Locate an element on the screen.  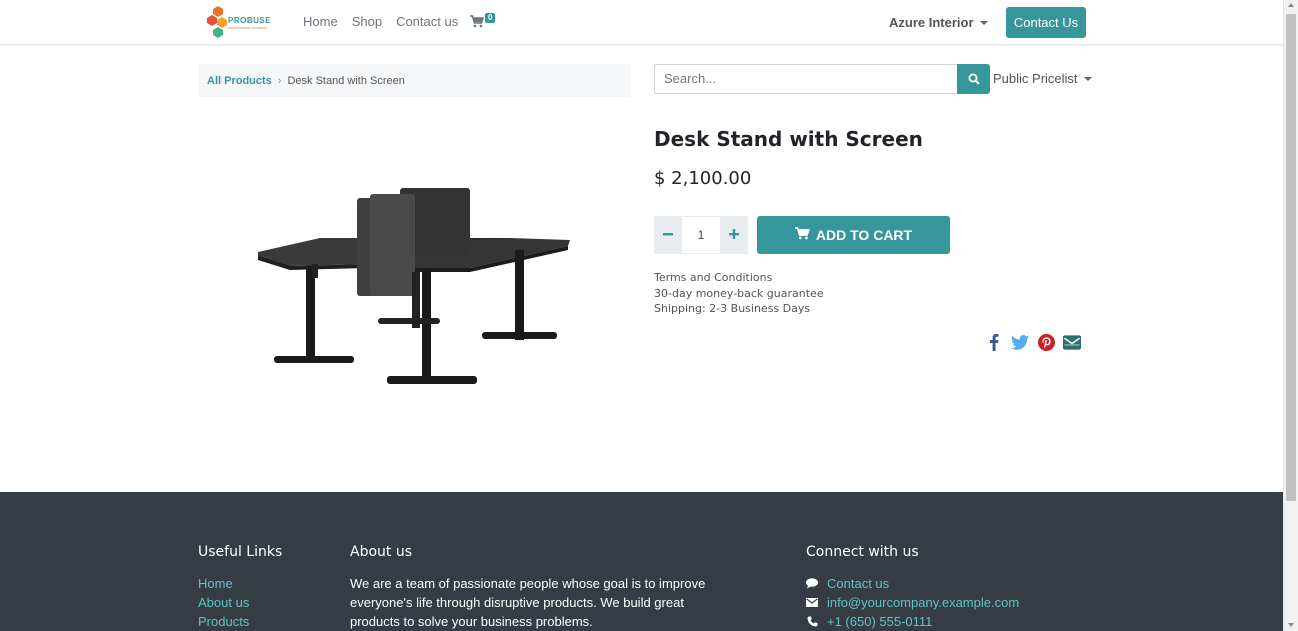
pinterest-icon is located at coordinates (1046, 342).